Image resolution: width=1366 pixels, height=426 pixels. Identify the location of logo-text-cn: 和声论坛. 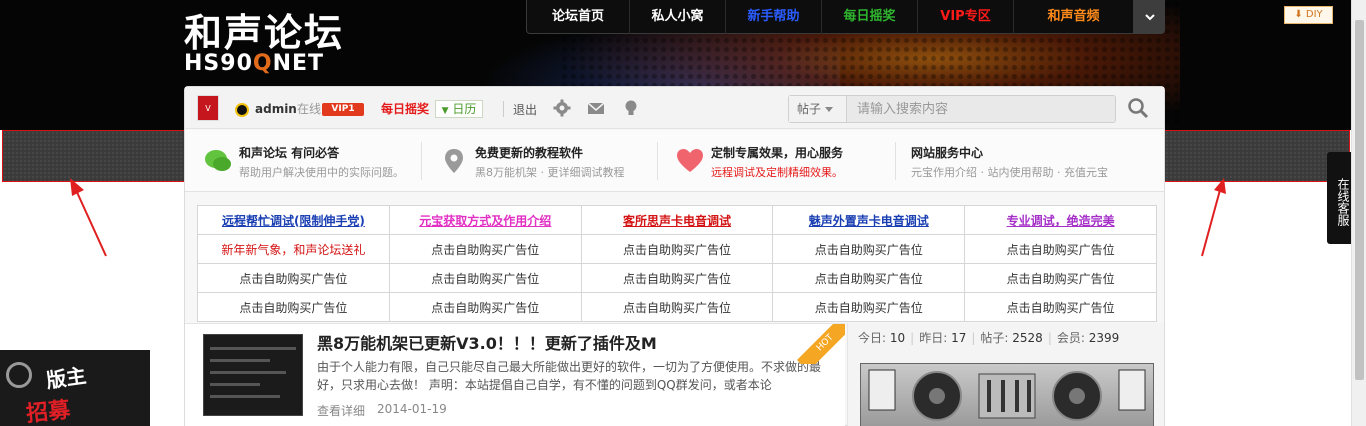
(264, 33).